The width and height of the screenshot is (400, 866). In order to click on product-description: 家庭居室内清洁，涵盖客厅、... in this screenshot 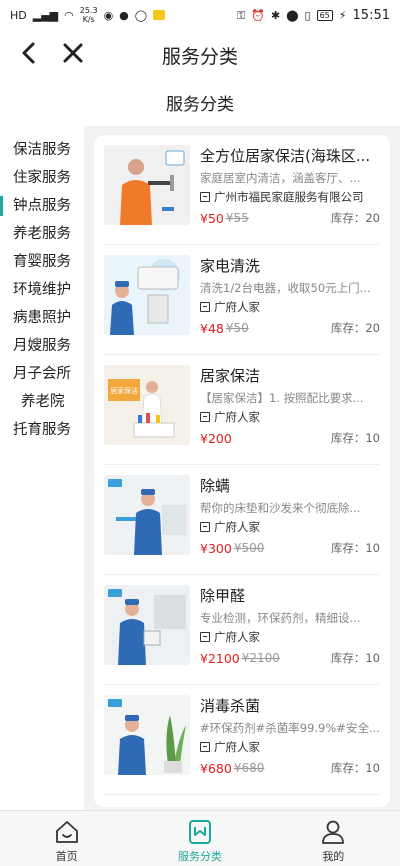, I will do `click(280, 178)`.